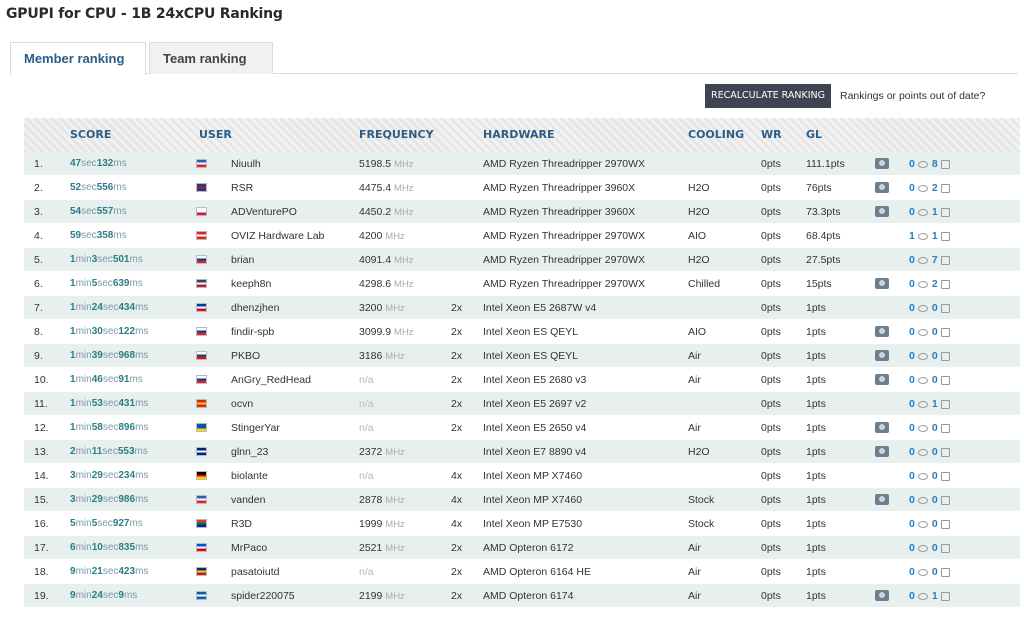  I want to click on user-link: R3D, so click(241, 524).